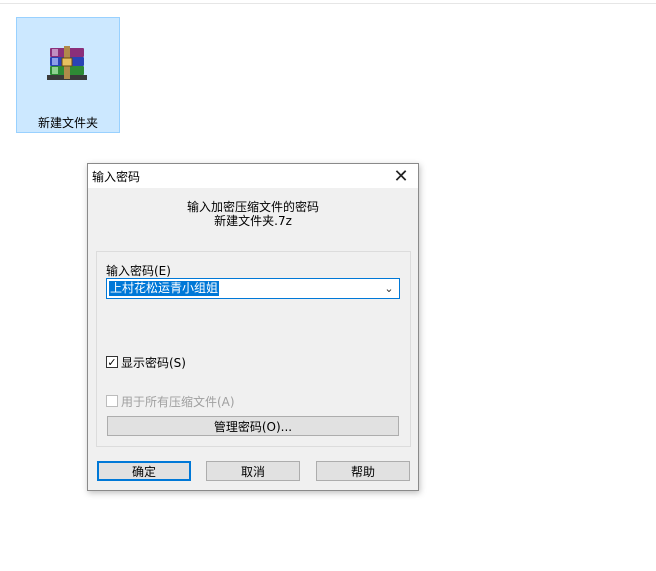 The height and width of the screenshot is (571, 656). I want to click on dialog-header: 输入加密压缩文件的密码 新建文件夹.7z, so click(253, 214).